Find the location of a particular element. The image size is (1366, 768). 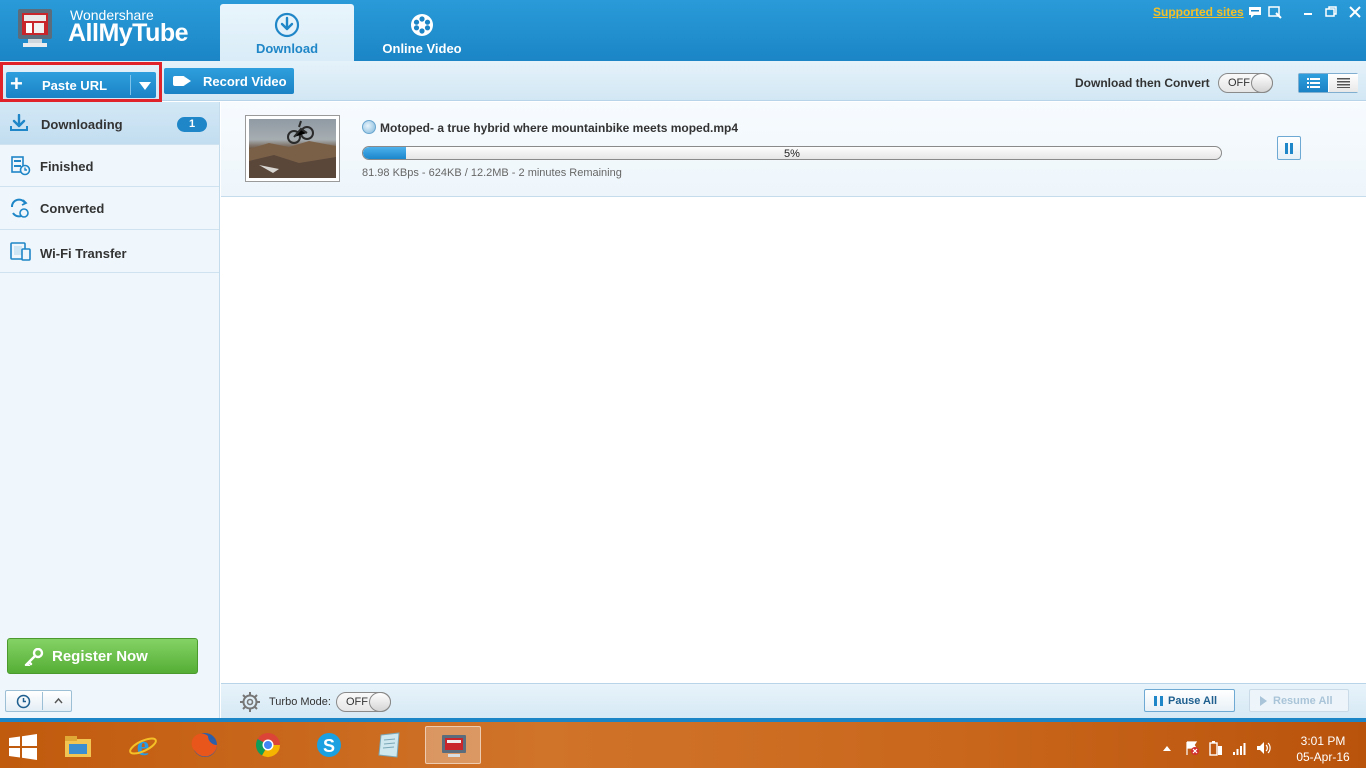

volume-icon is located at coordinates (1264, 748).